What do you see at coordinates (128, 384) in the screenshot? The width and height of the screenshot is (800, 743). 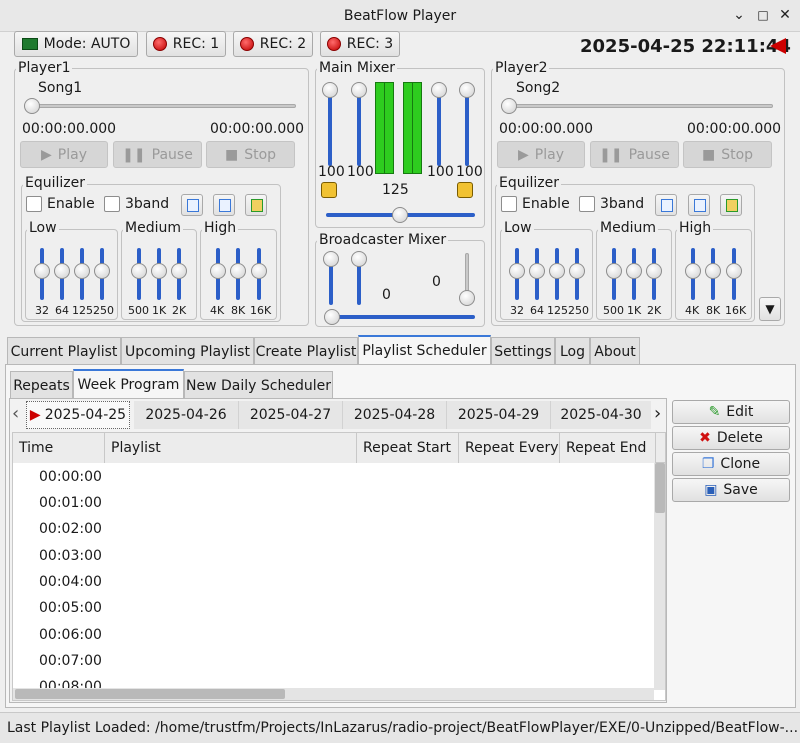 I see `tab-week-program: Week Program` at bounding box center [128, 384].